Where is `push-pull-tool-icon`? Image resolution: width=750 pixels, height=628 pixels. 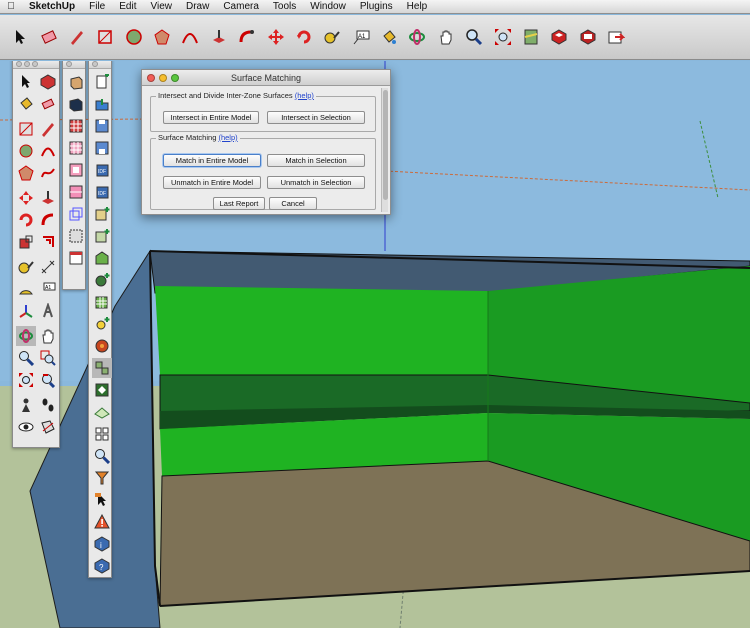
push-pull-tool-icon is located at coordinates (48, 198).